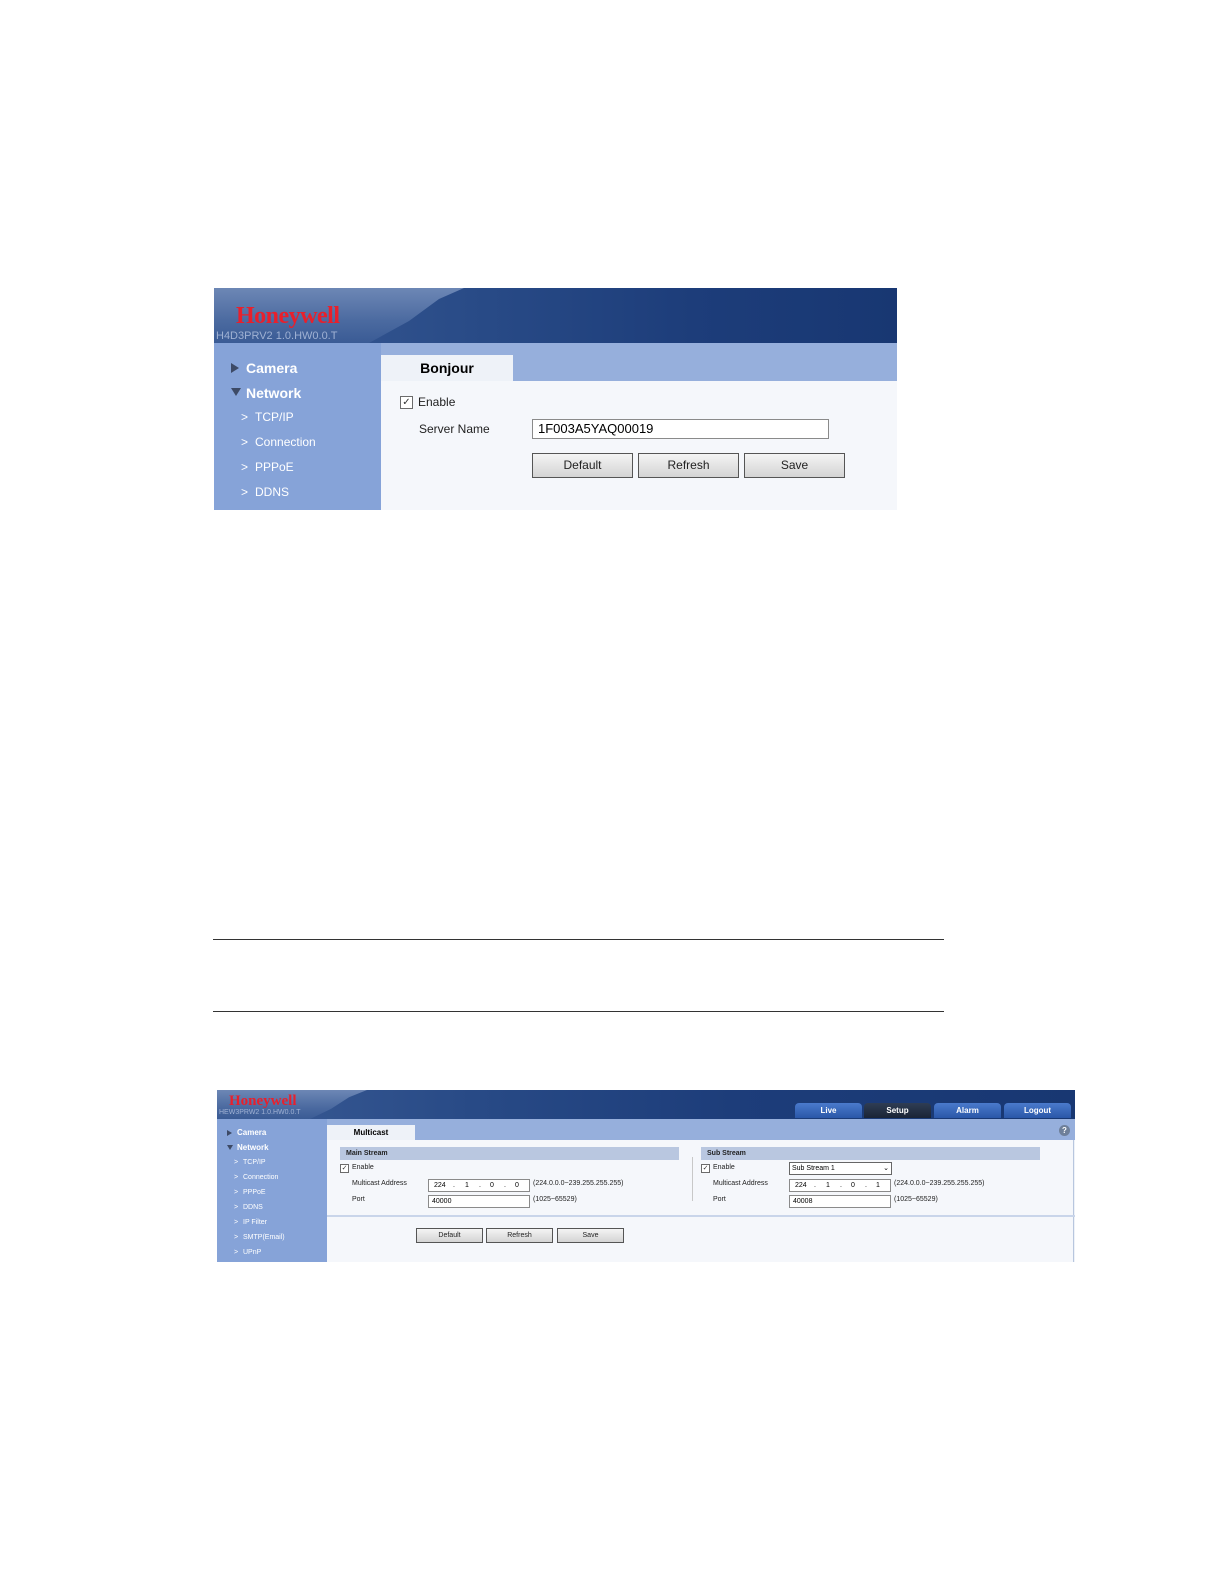  What do you see at coordinates (897, 1110) in the screenshot?
I see `nav-tab-setup: Setup` at bounding box center [897, 1110].